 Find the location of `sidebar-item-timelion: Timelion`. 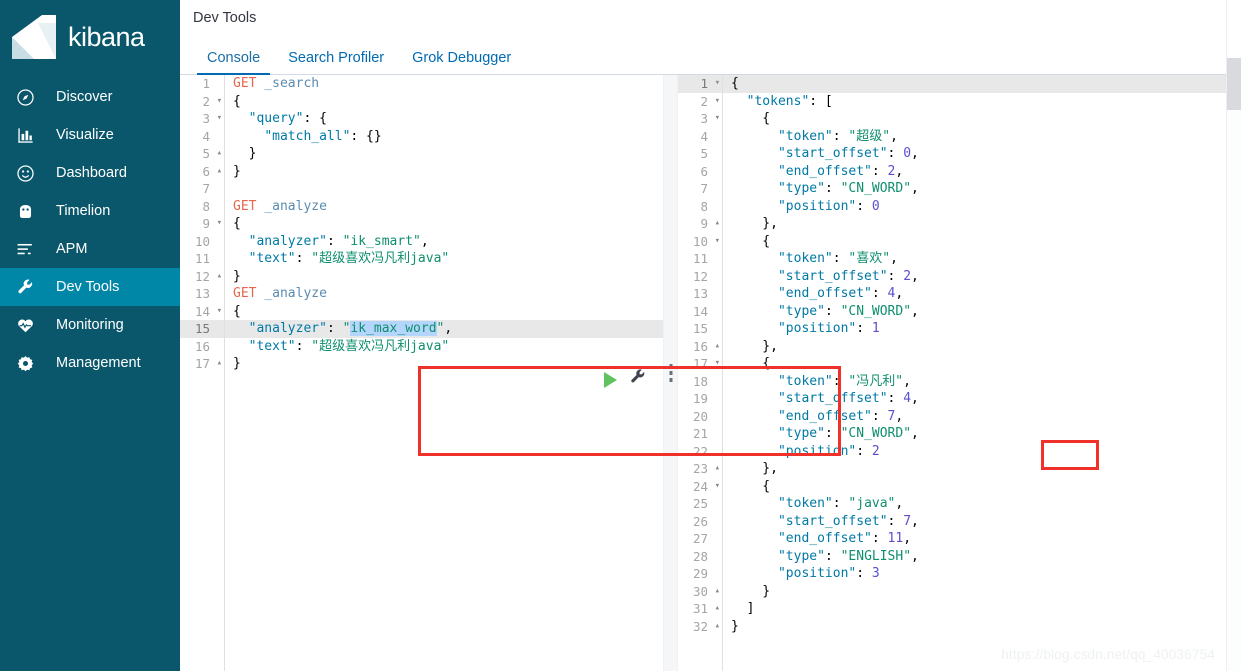

sidebar-item-timelion: Timelion is located at coordinates (90, 211).